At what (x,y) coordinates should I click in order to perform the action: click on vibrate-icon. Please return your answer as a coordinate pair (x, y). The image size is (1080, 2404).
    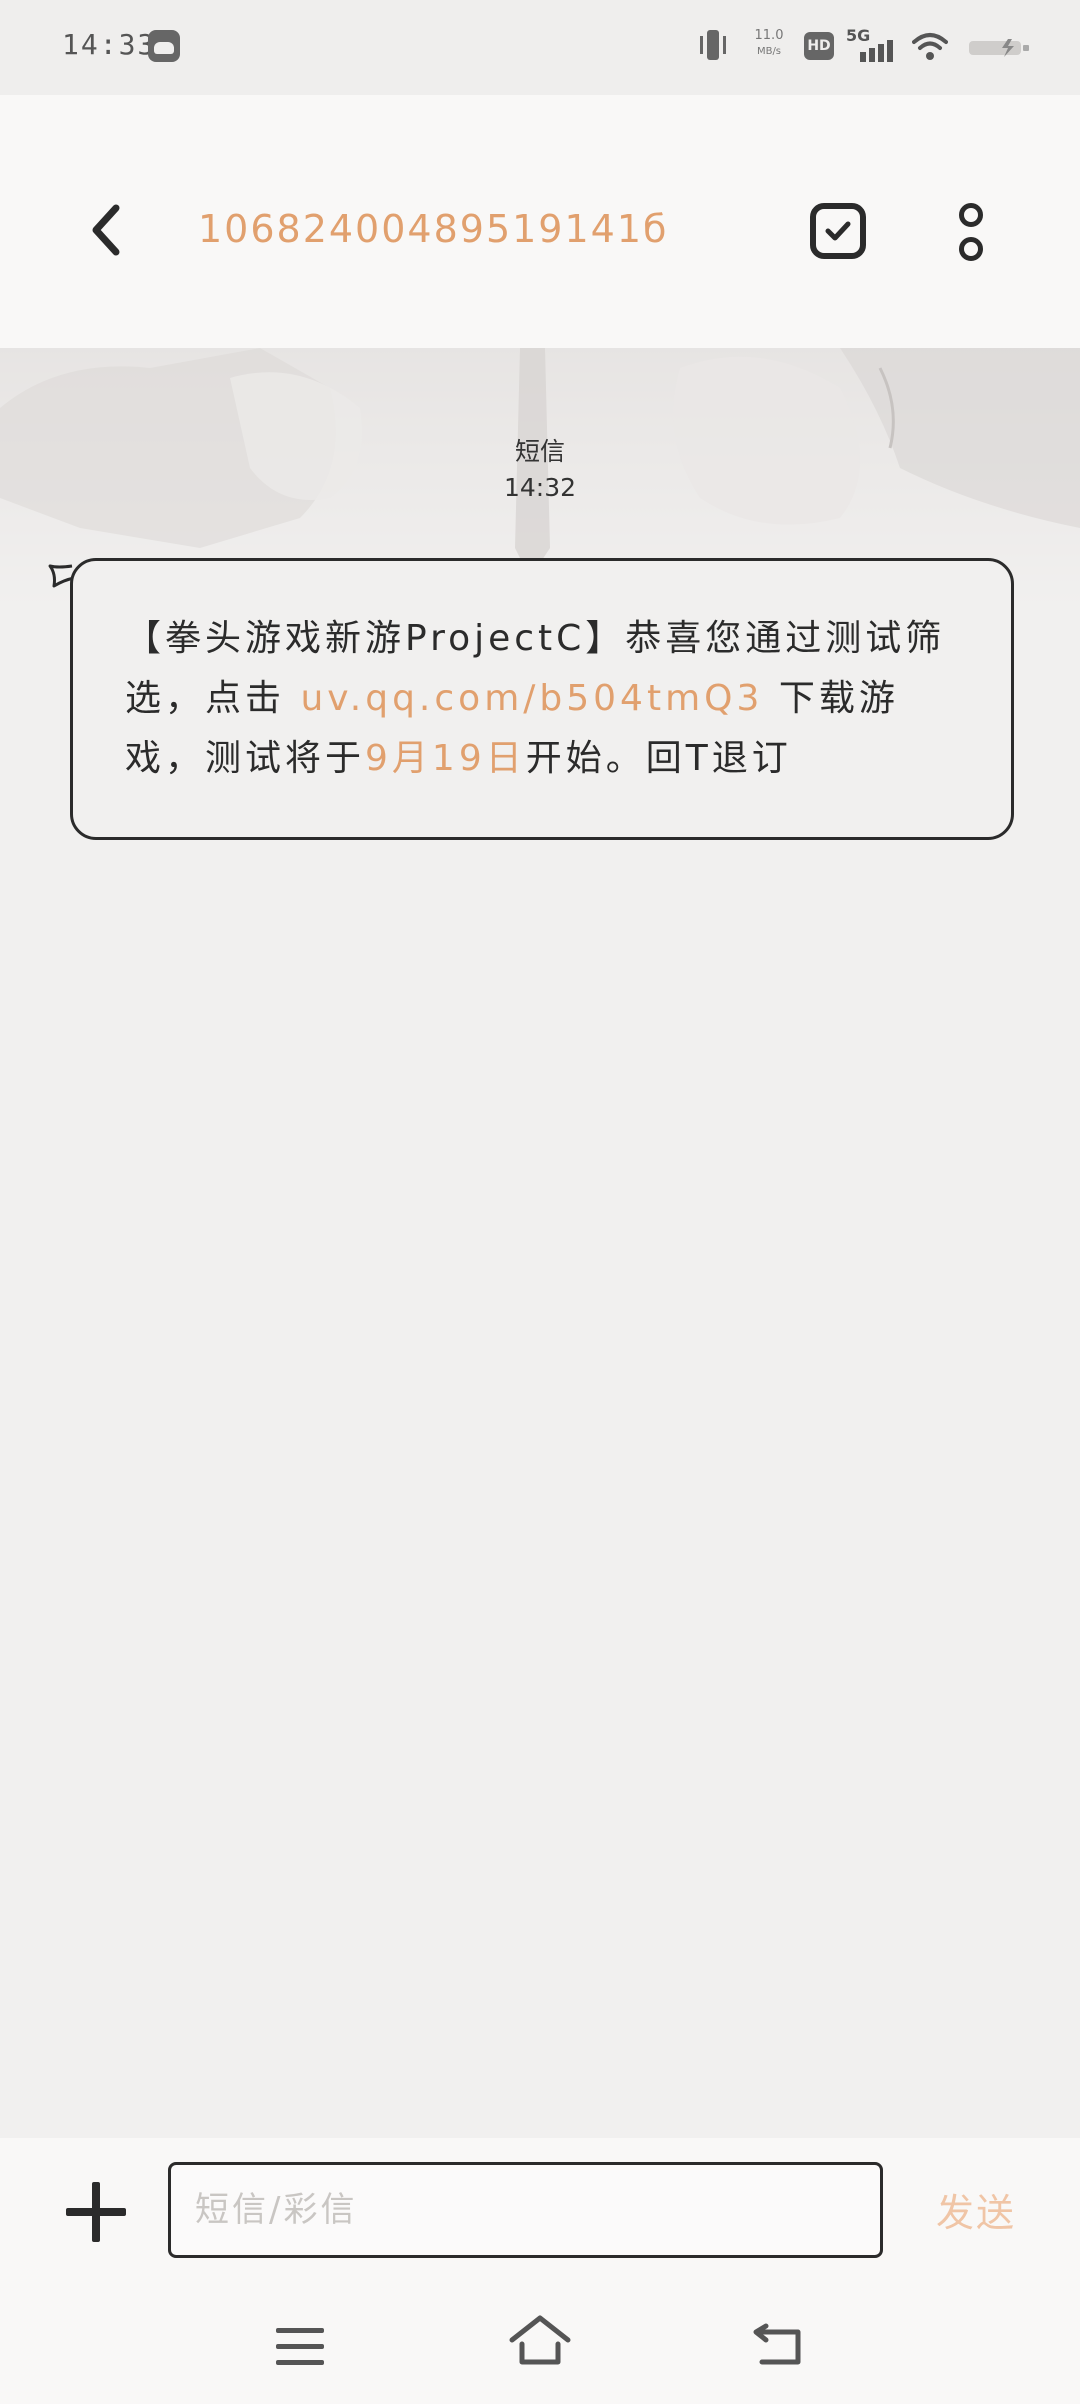
    Looking at the image, I should click on (713, 46).